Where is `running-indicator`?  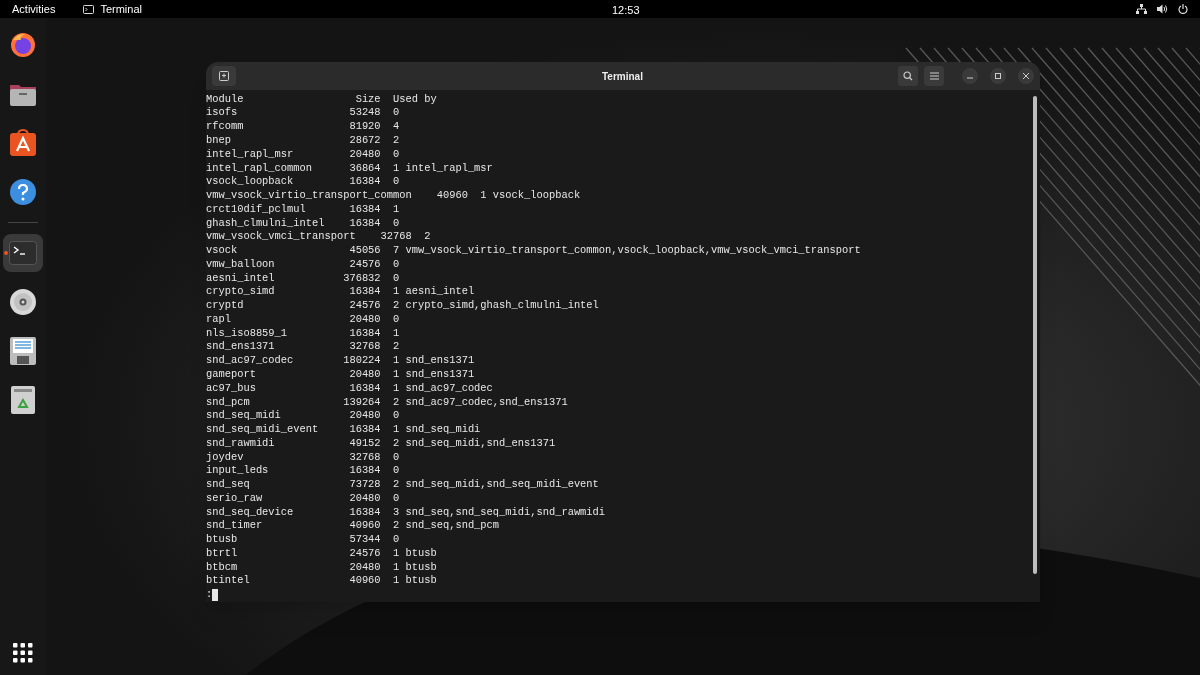 running-indicator is located at coordinates (6, 253).